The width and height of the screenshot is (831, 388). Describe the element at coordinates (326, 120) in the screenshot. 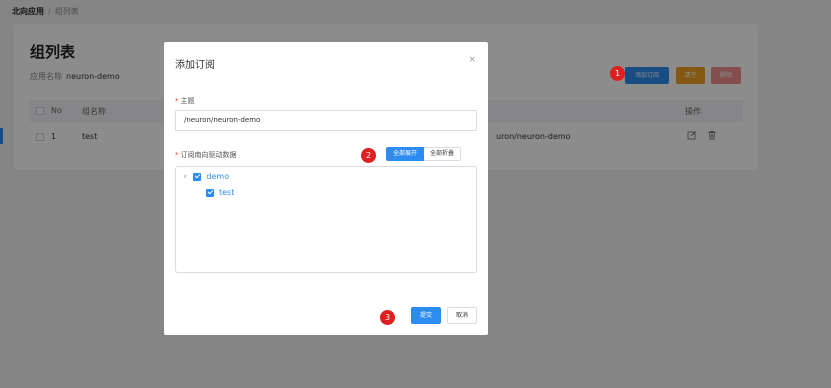

I see `topic-input: /neuron/neuron-demo` at that location.